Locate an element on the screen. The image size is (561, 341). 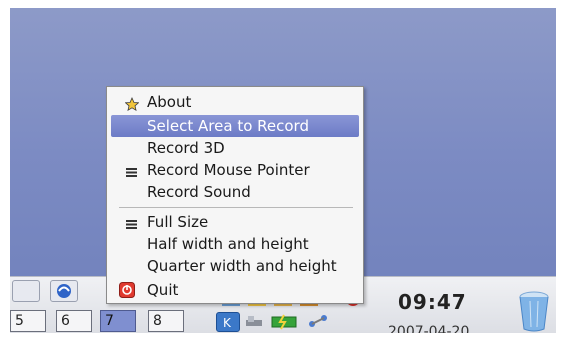
menu-separator is located at coordinates (236, 207).